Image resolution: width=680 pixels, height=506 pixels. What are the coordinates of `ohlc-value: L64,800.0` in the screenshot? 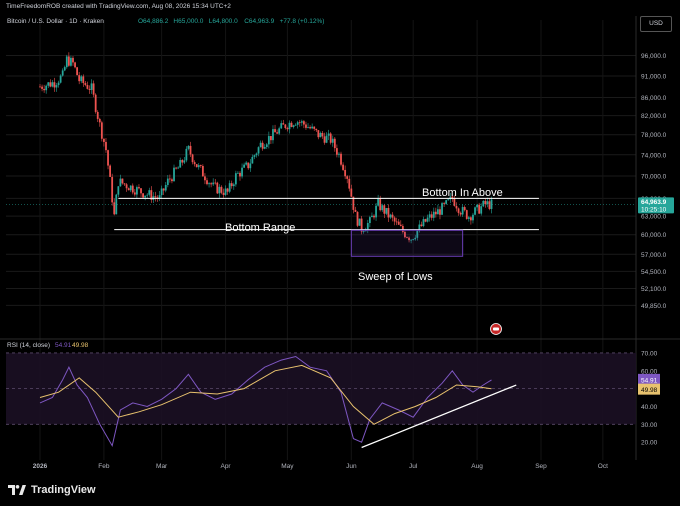 It's located at (223, 21).